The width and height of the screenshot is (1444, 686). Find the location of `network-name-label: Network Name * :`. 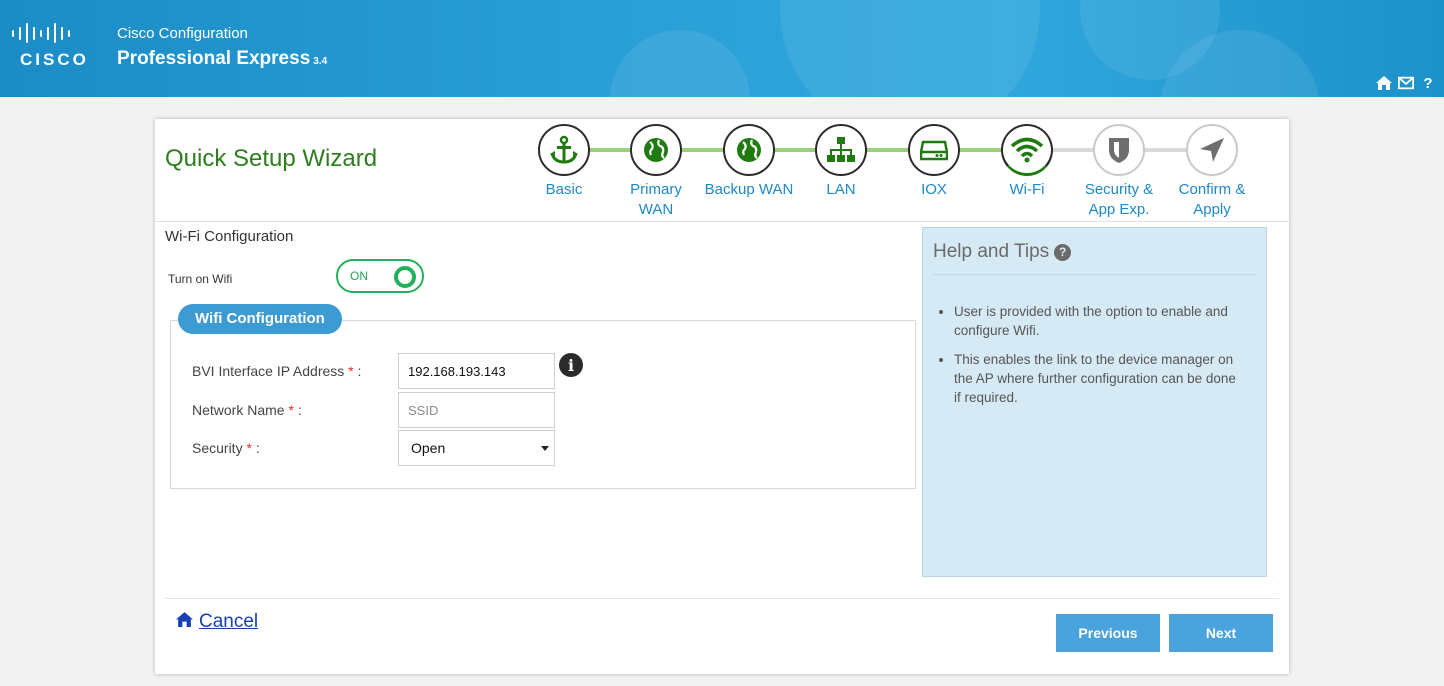

network-name-label: Network Name * : is located at coordinates (247, 410).